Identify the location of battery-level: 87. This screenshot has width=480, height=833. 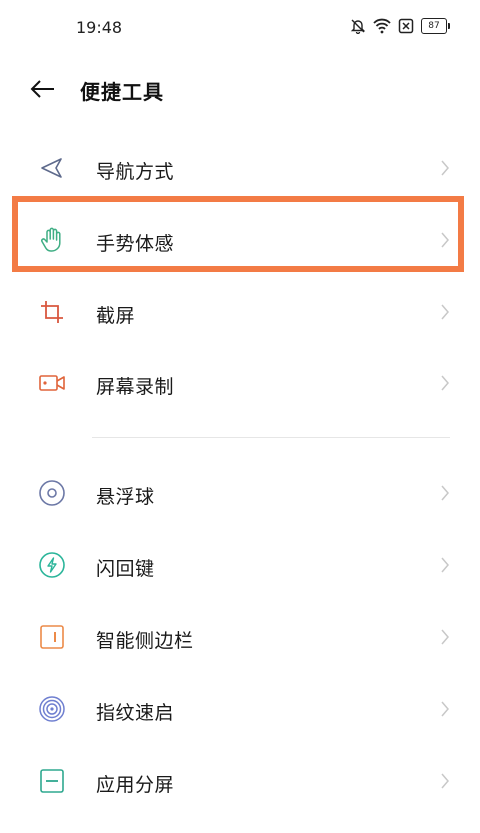
(434, 26).